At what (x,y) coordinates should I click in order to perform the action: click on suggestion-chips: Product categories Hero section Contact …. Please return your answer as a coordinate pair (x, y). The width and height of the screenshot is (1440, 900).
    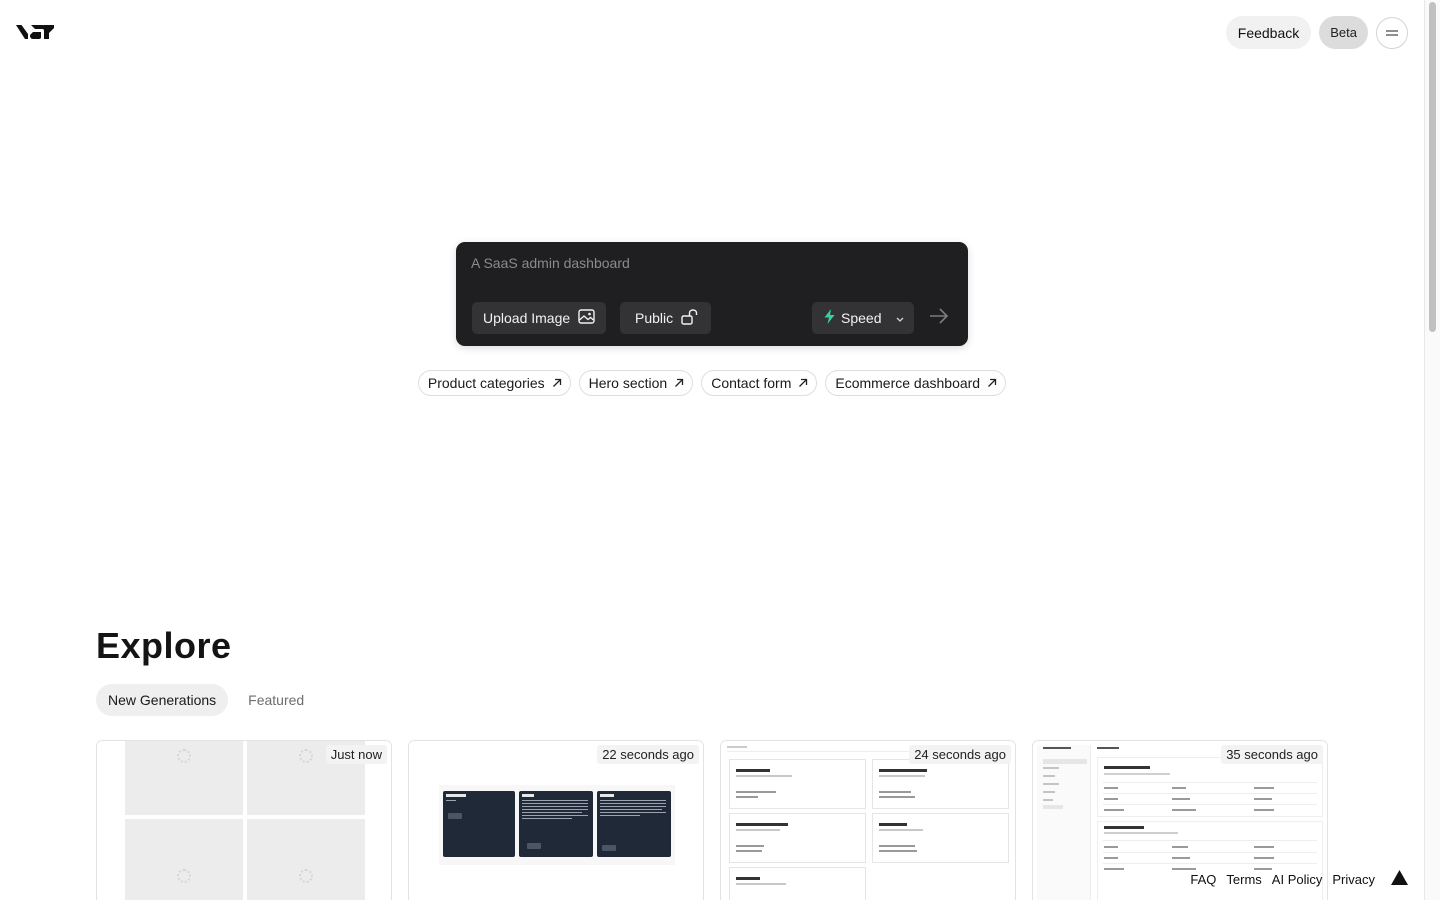
    Looking at the image, I should click on (712, 383).